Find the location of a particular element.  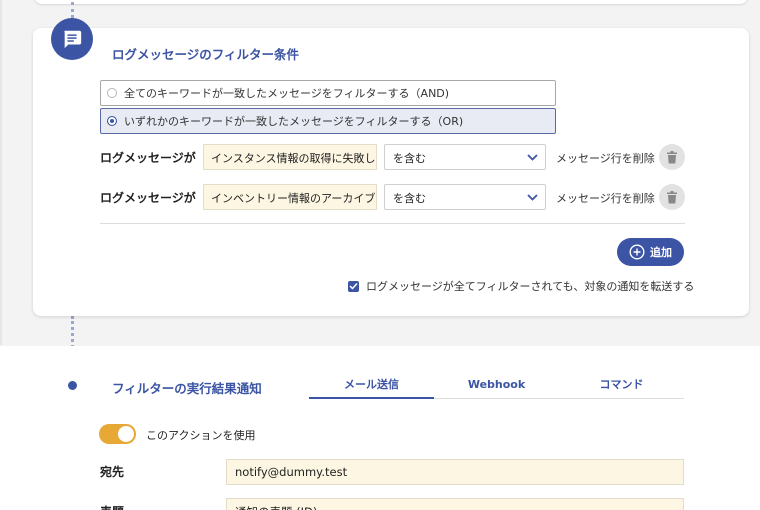

condition-row-1: ログメッセージが インスタンス情報の取得に失敗し を含む メッセージ行を削除 is located at coordinates (392, 157).